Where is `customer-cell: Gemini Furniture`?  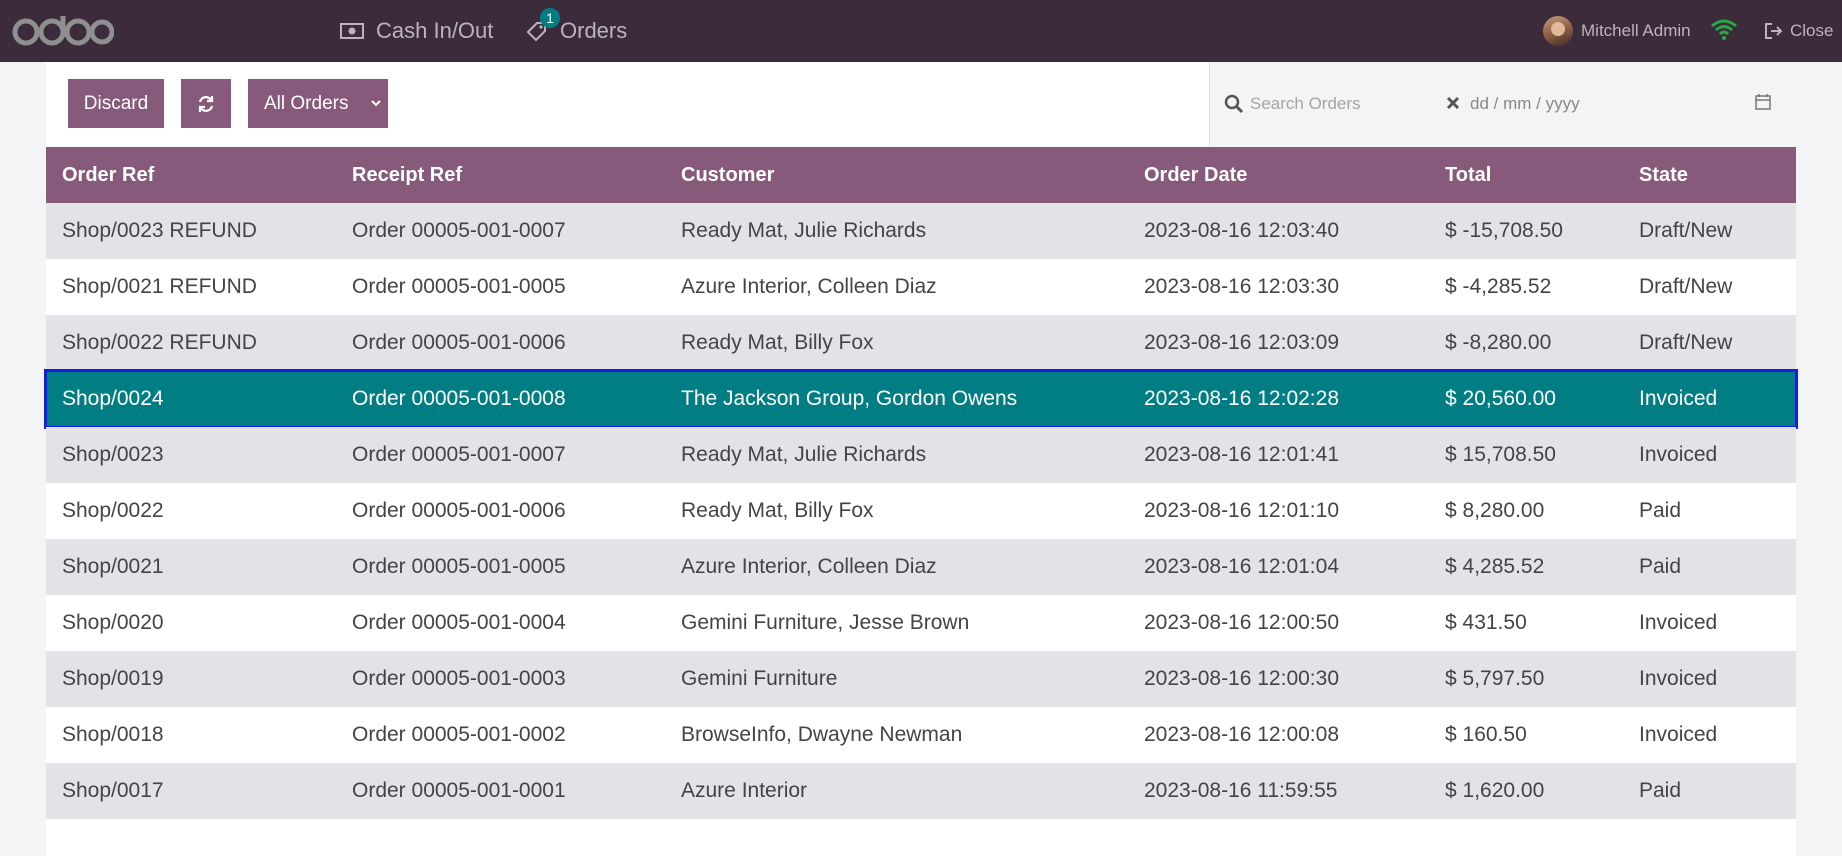 customer-cell: Gemini Furniture is located at coordinates (759, 678).